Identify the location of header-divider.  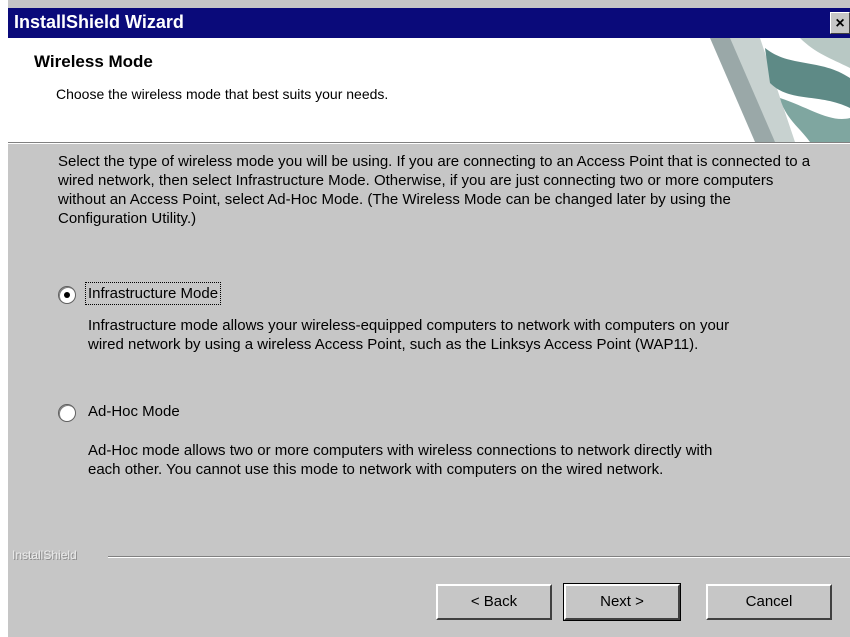
(429, 143).